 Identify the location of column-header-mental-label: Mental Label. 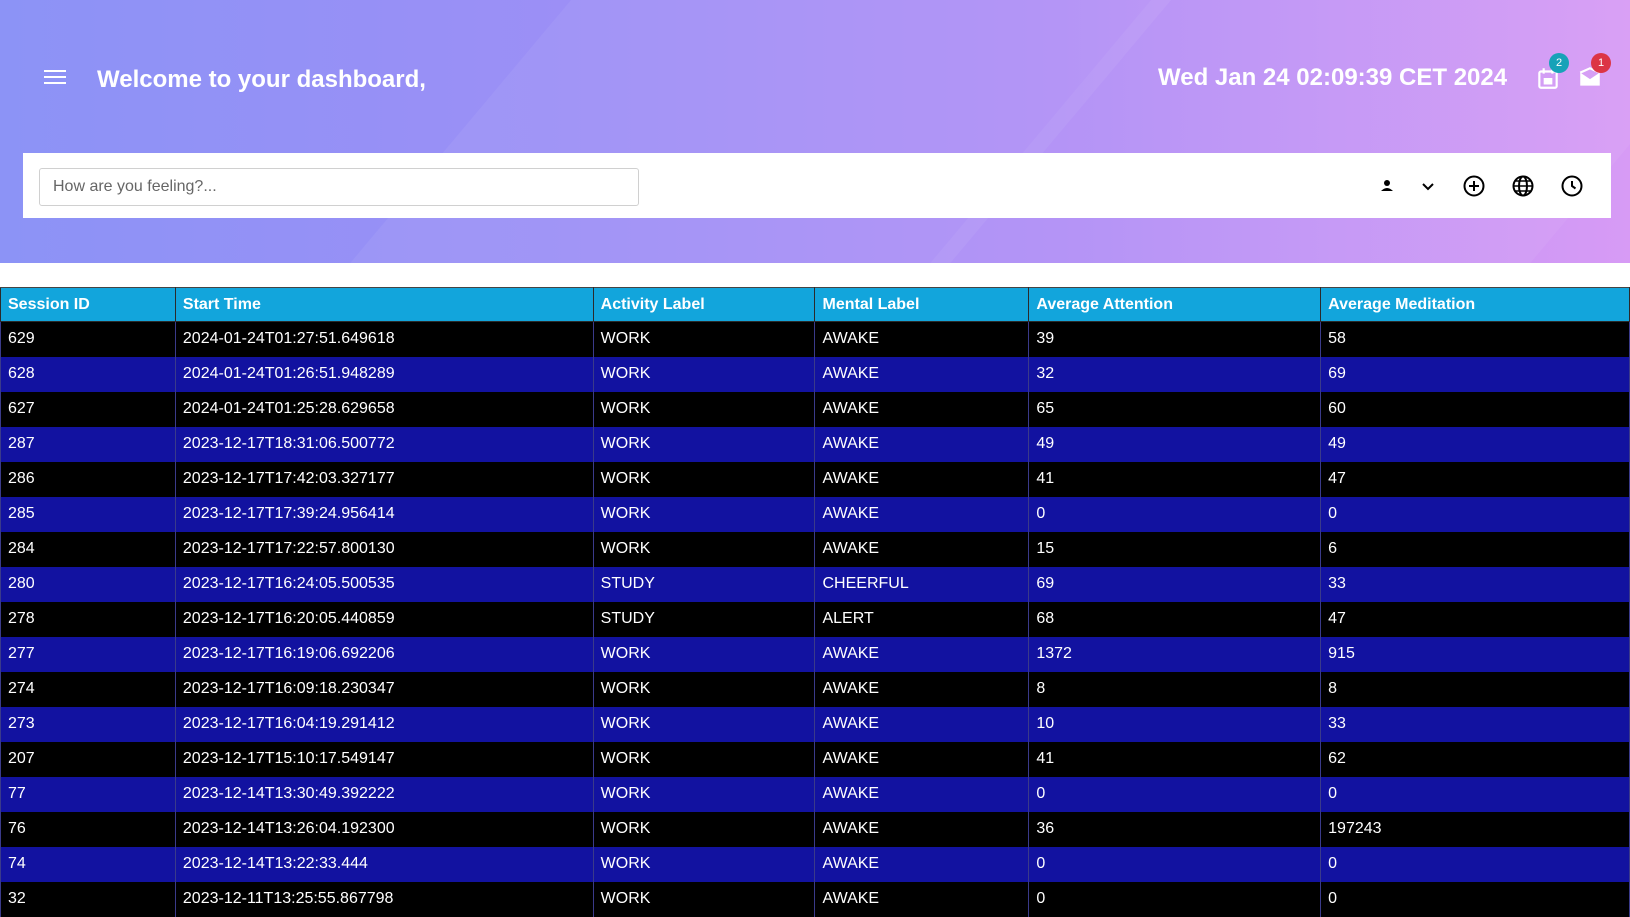
(922, 304).